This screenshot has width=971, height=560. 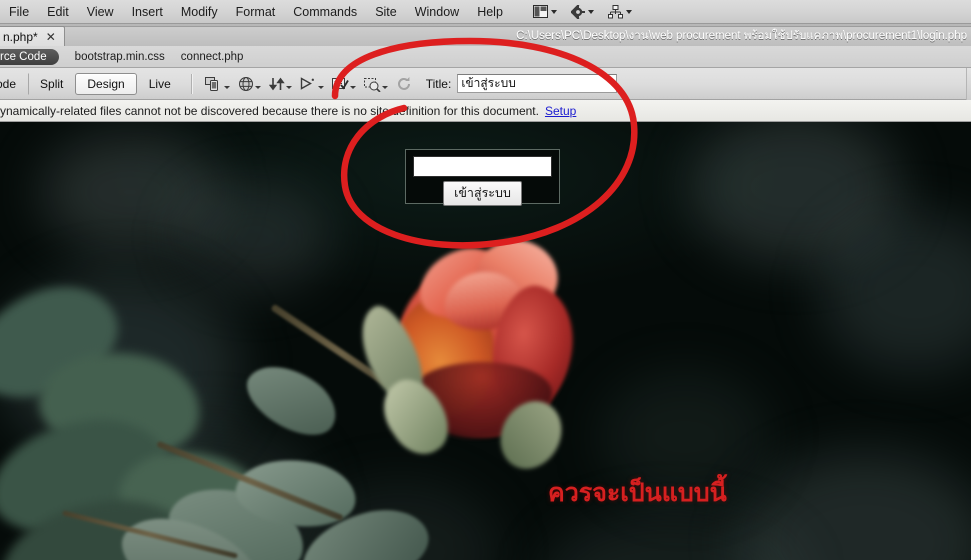 What do you see at coordinates (490, 12) in the screenshot?
I see `menu-item-help: Help` at bounding box center [490, 12].